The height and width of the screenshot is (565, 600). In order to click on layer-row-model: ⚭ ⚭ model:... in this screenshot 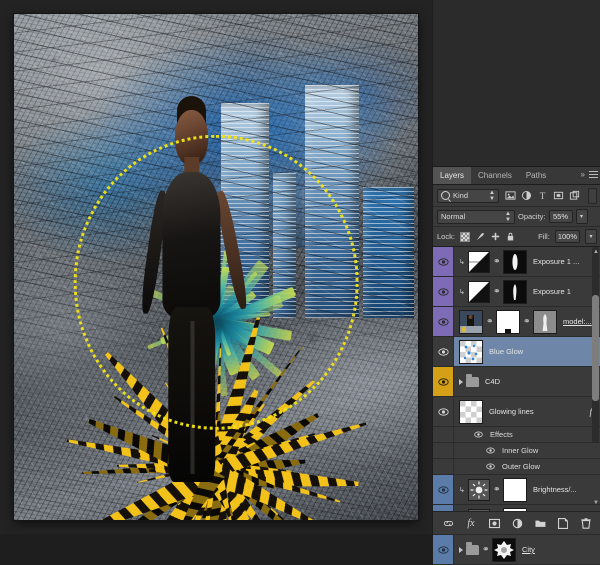, I will do `click(516, 322)`.